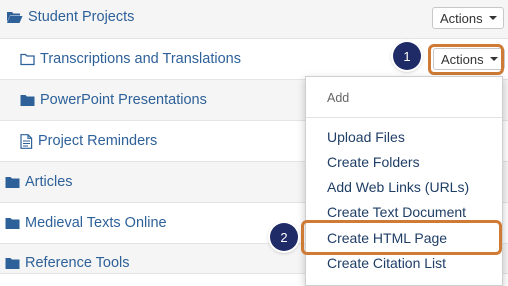 This screenshot has width=508, height=286. Describe the element at coordinates (123, 100) in the screenshot. I see `folder-label: PowerPoint Presentations` at that location.